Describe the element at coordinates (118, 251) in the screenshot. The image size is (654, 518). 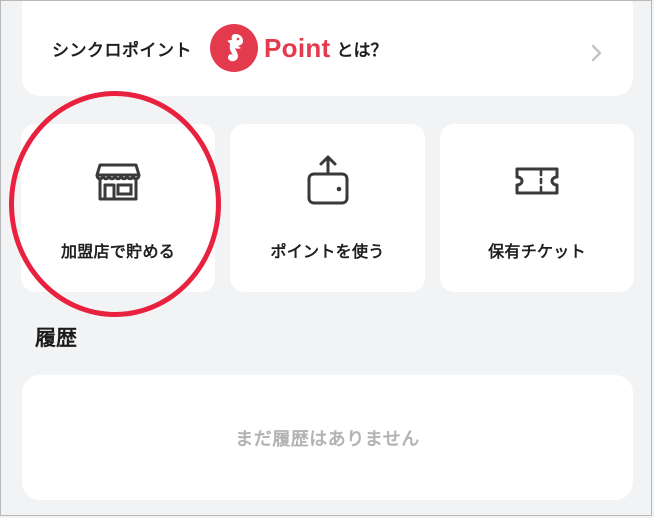
I see `earn-at-stores-label: 加盟店で貯める` at that location.